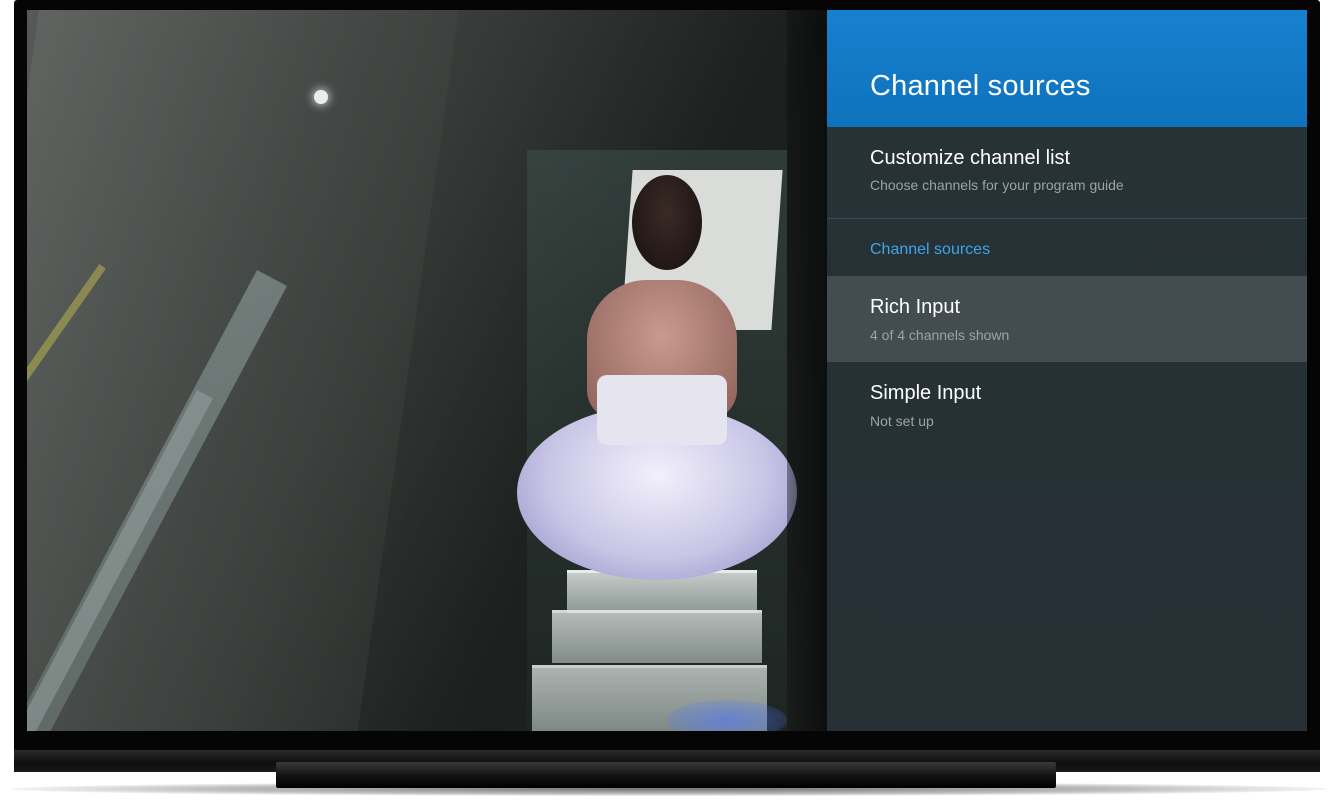  Describe the element at coordinates (980, 86) in the screenshot. I see `panel-title: Channel sources` at that location.